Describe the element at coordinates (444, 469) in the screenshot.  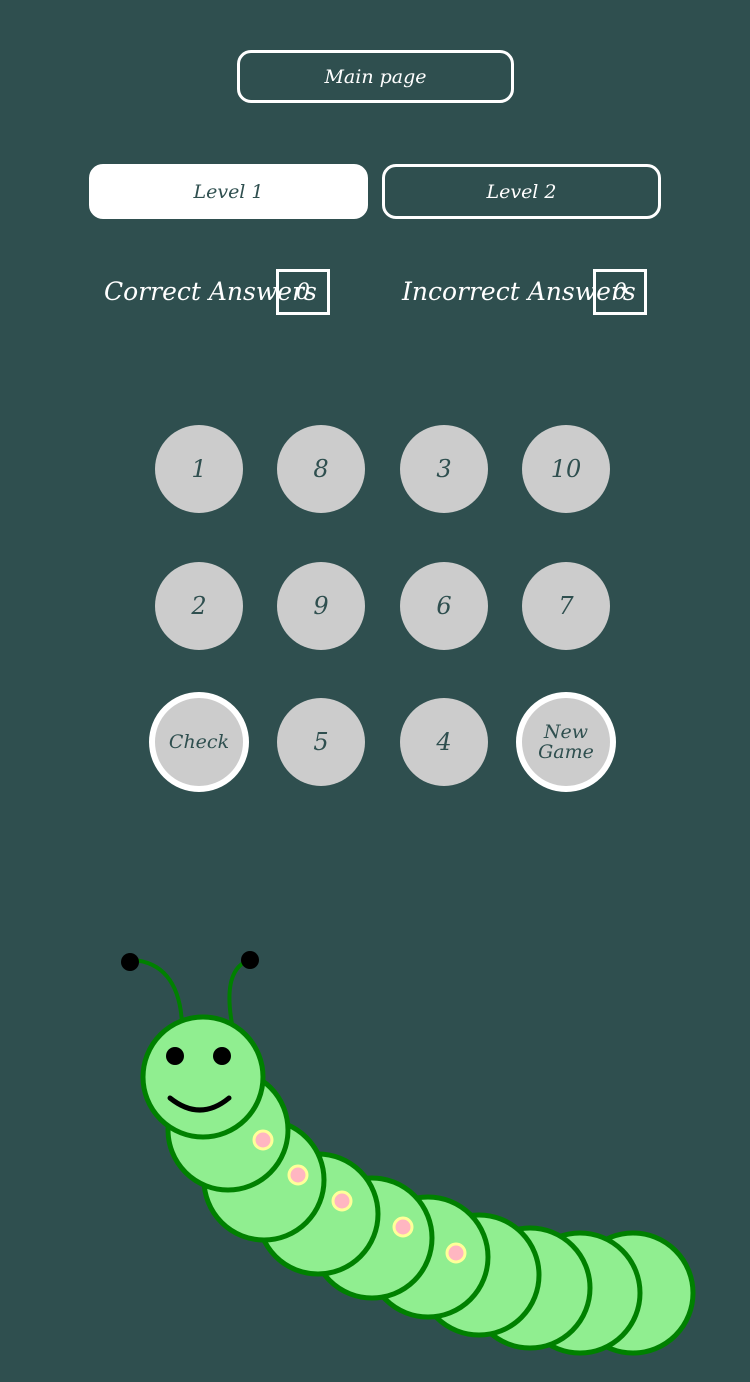
I see `number-ball: 3` at that location.